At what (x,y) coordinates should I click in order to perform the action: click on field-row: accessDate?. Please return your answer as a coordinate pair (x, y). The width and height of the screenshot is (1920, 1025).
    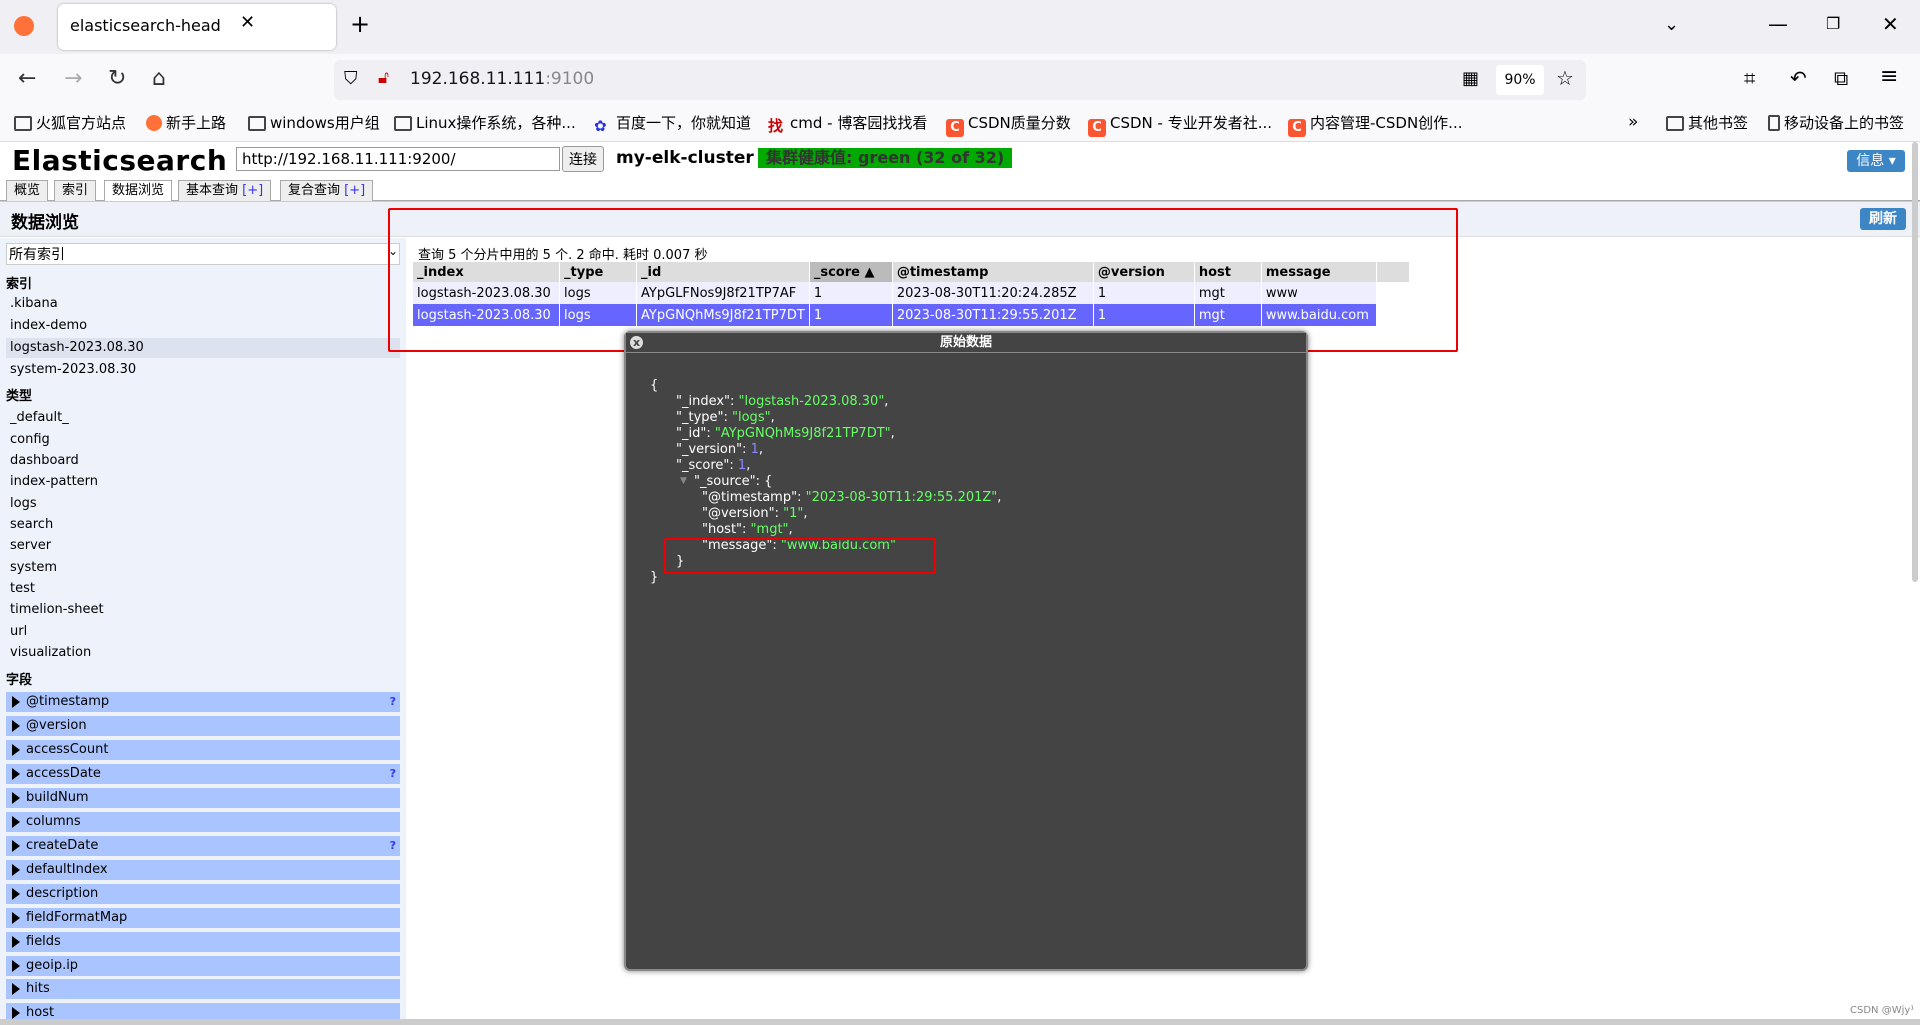
    Looking at the image, I should click on (203, 774).